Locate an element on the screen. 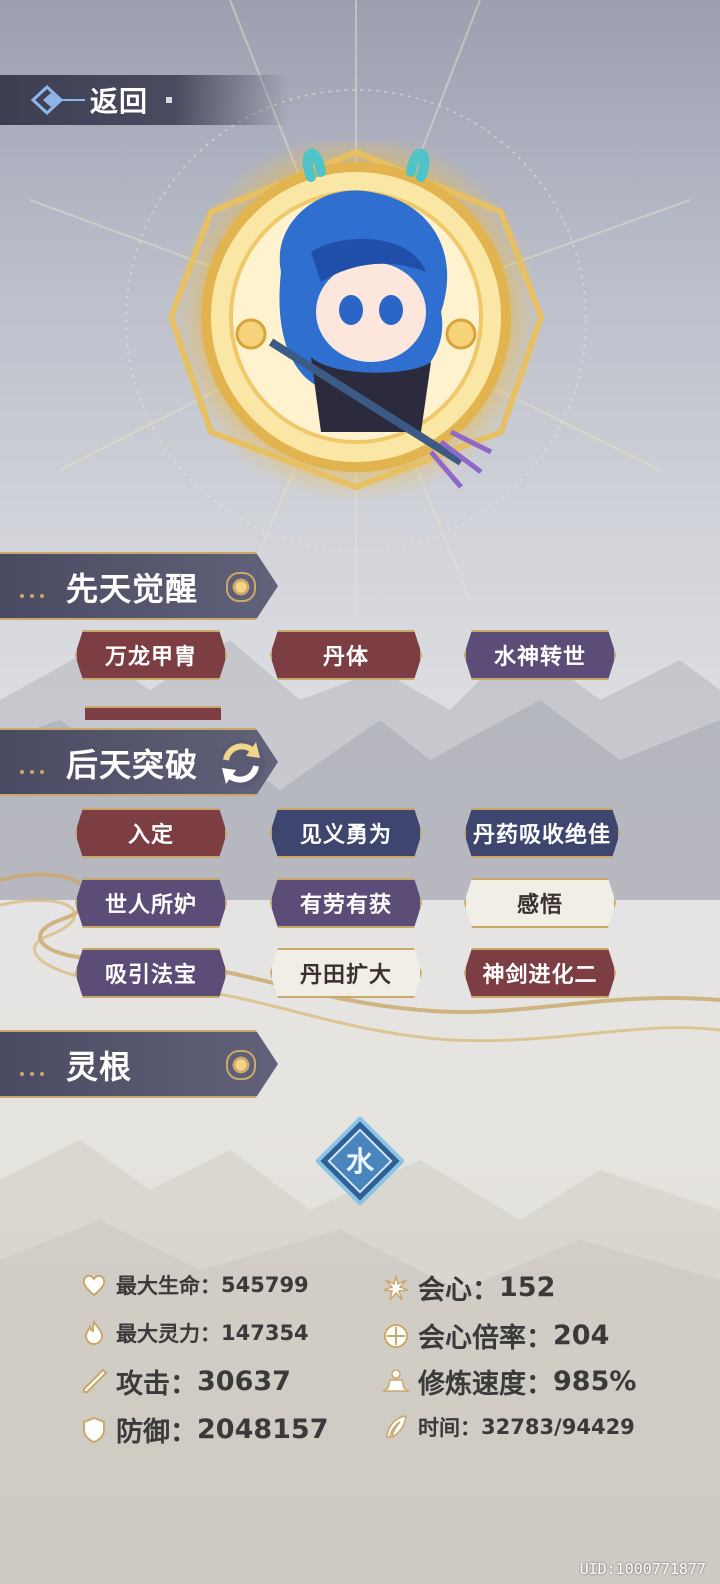 The image size is (720, 1584). innate-tag: 丹体 is located at coordinates (346, 655).